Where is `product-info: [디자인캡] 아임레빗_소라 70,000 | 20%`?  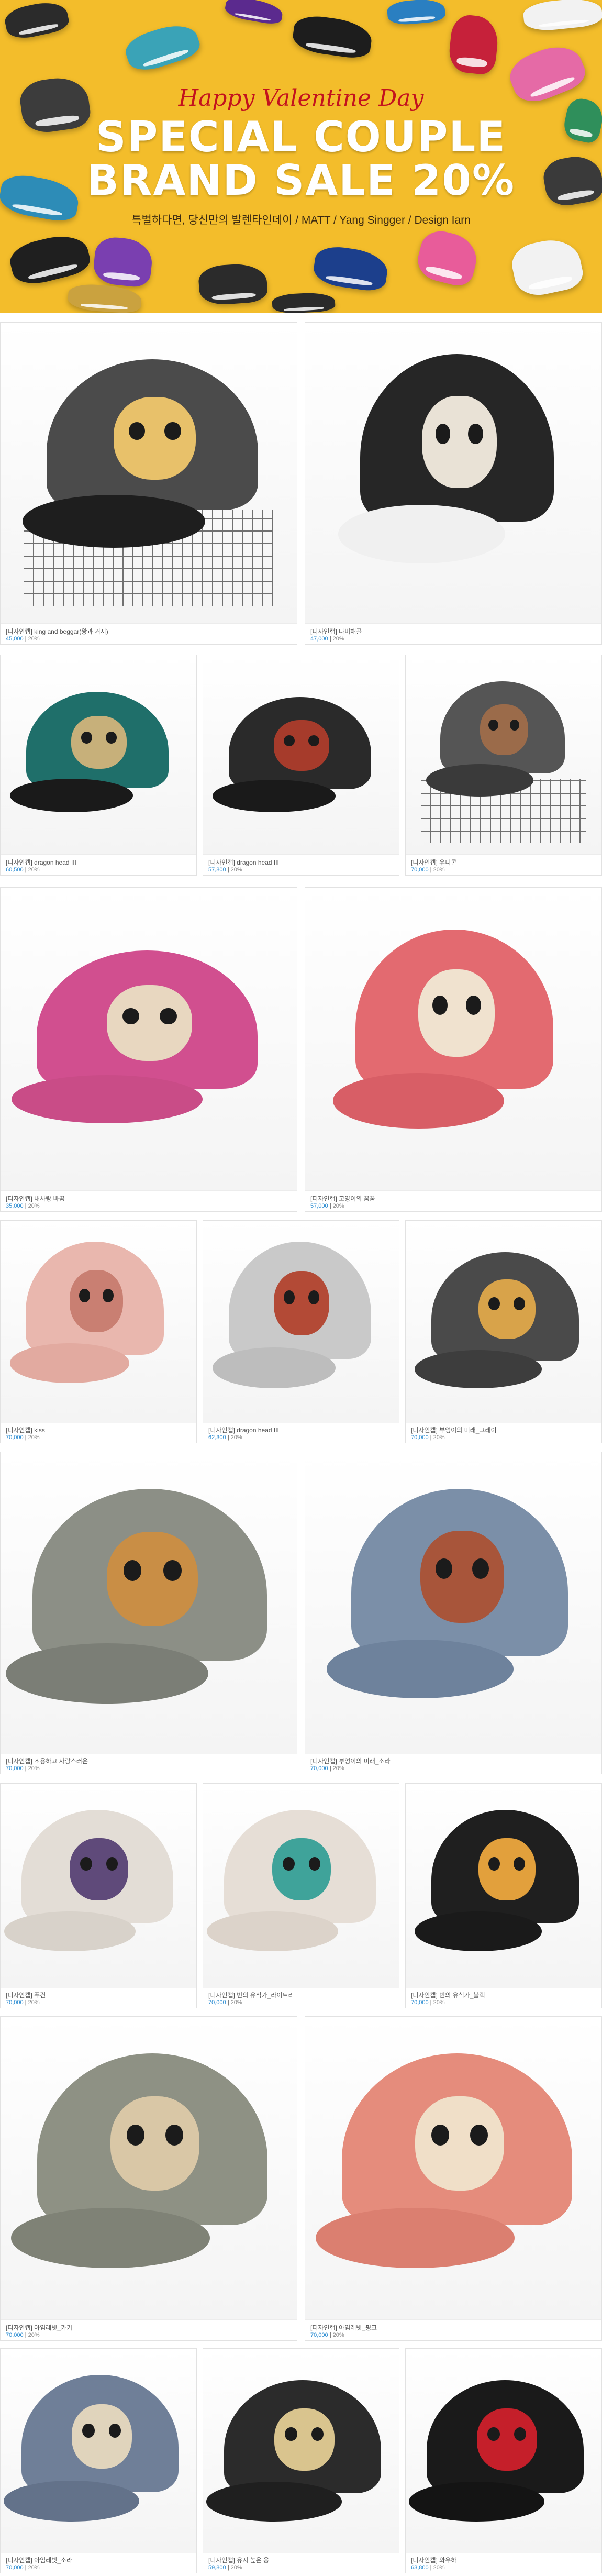 product-info: [디자인캡] 아임레빗_소라 70,000 | 20% is located at coordinates (98, 2562).